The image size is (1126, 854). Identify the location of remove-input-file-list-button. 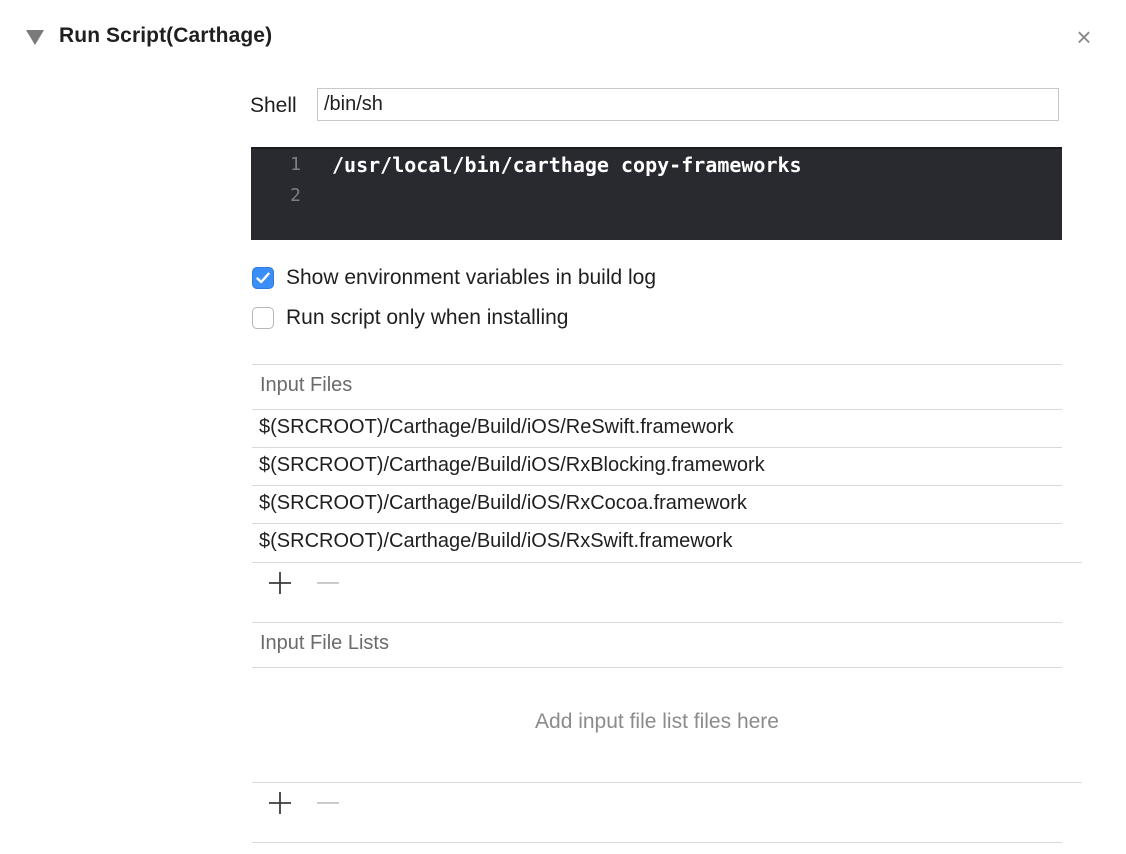
(328, 803).